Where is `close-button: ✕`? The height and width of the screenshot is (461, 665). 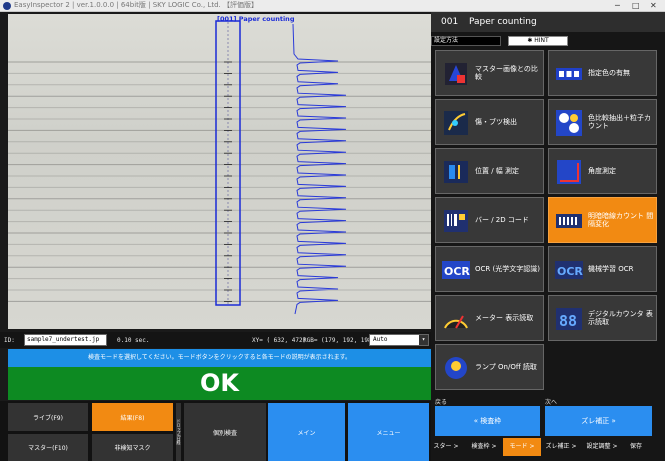
close-button: ✕ is located at coordinates (653, 5).